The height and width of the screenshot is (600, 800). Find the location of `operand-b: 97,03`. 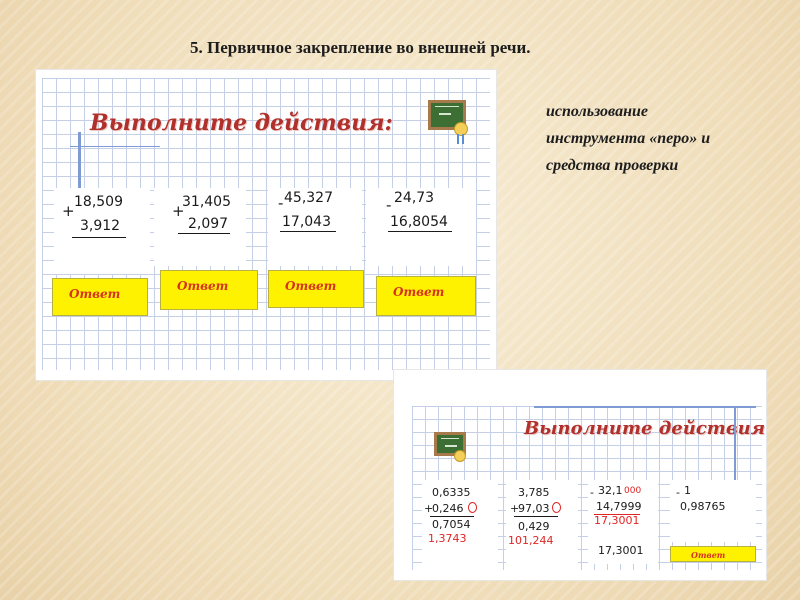

operand-b: 97,03 is located at coordinates (534, 508).